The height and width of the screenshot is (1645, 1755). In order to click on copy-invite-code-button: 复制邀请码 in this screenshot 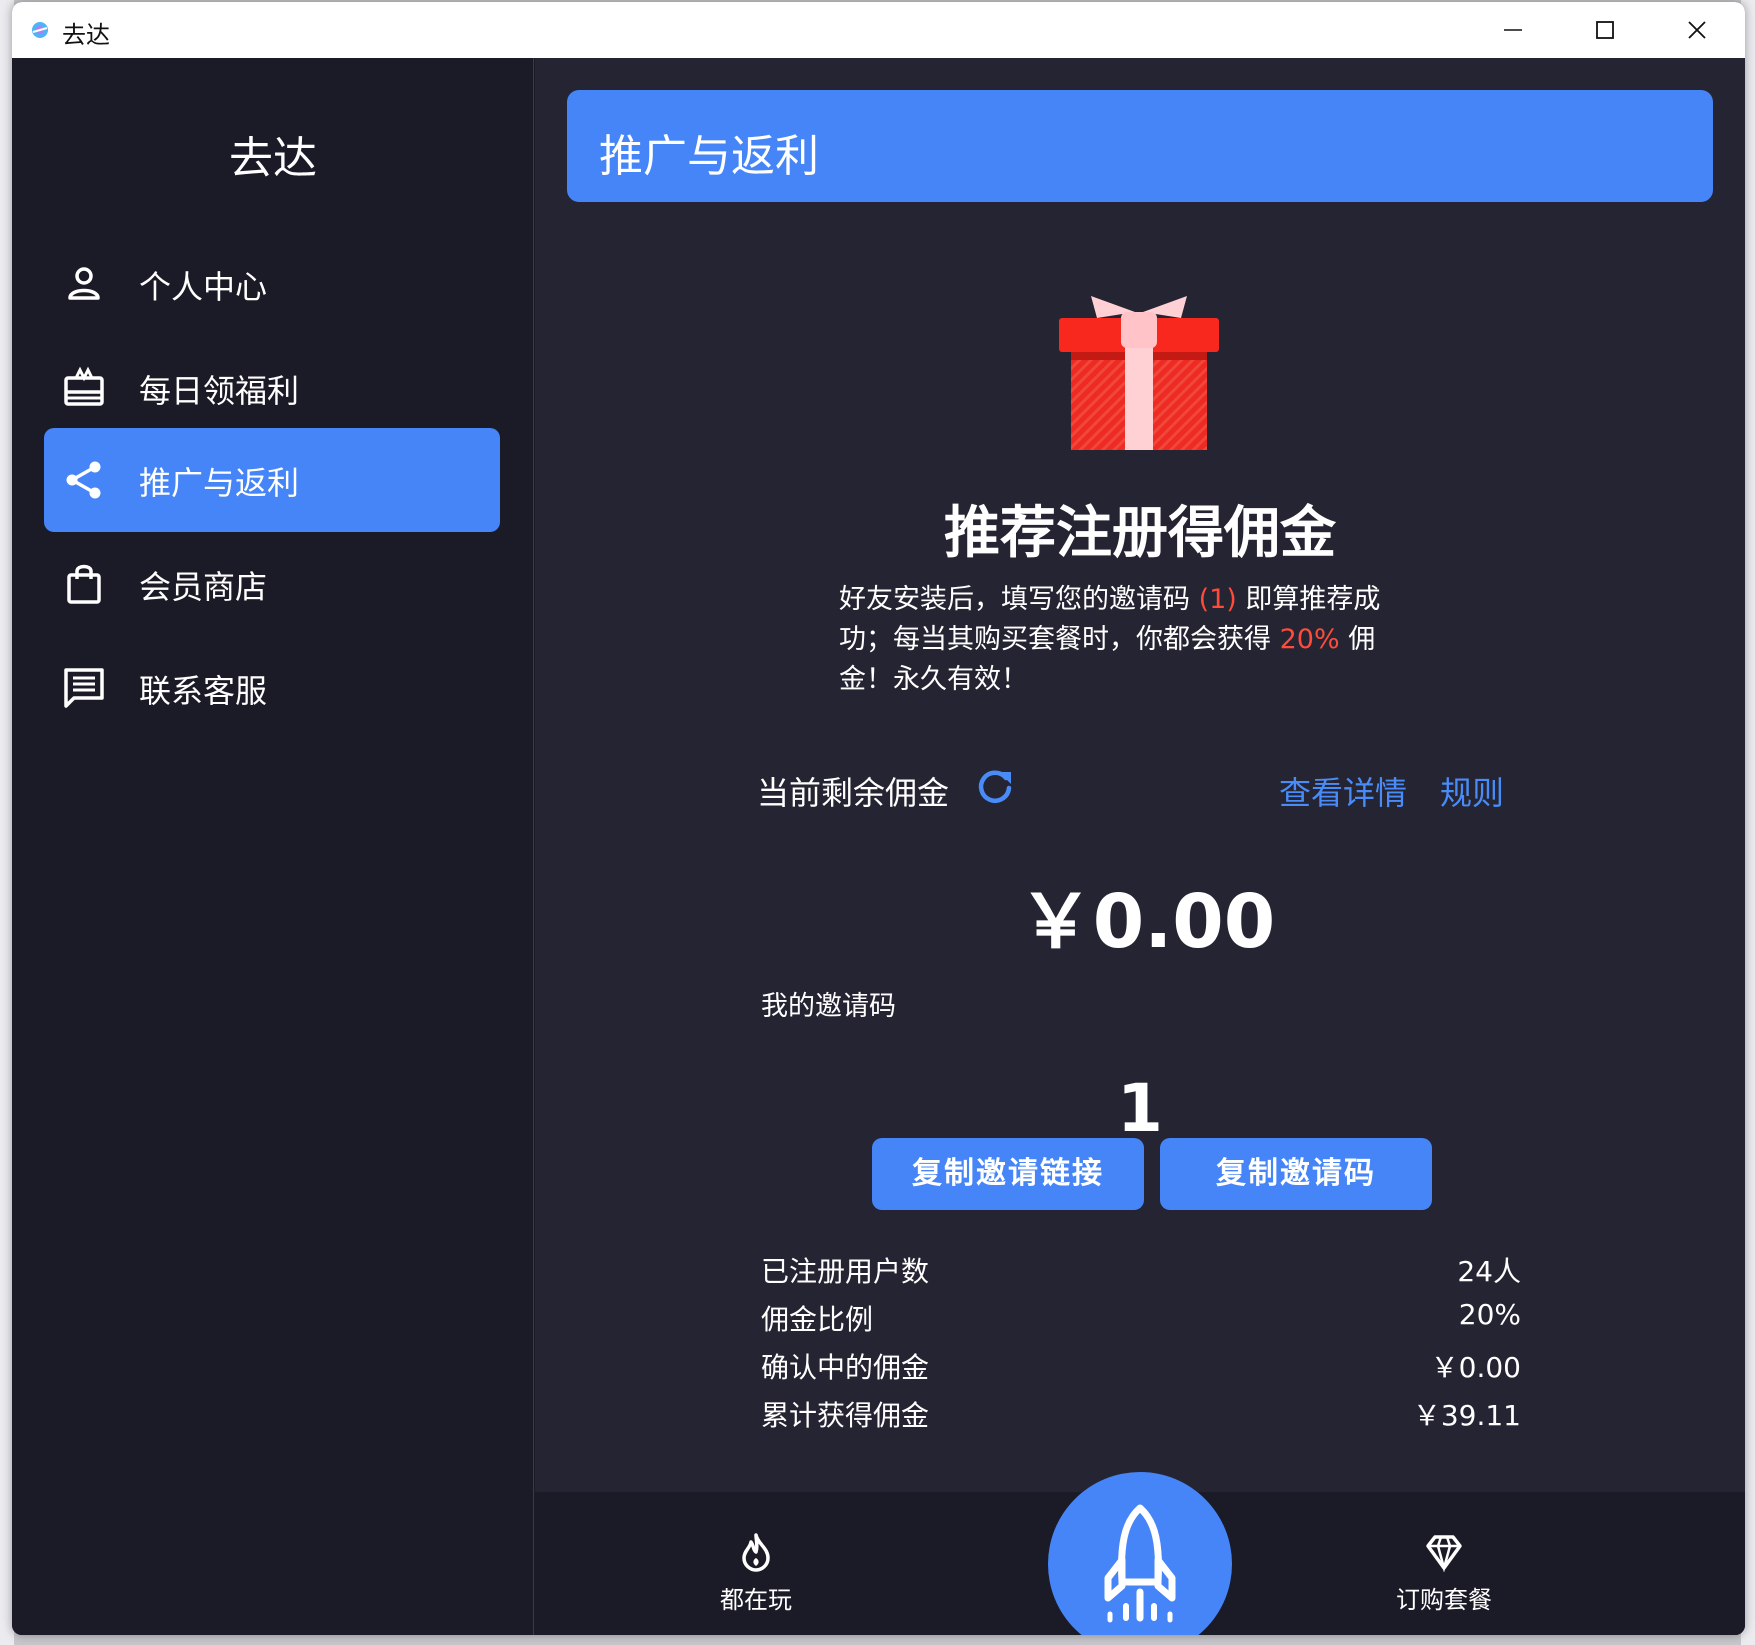, I will do `click(1296, 1174)`.